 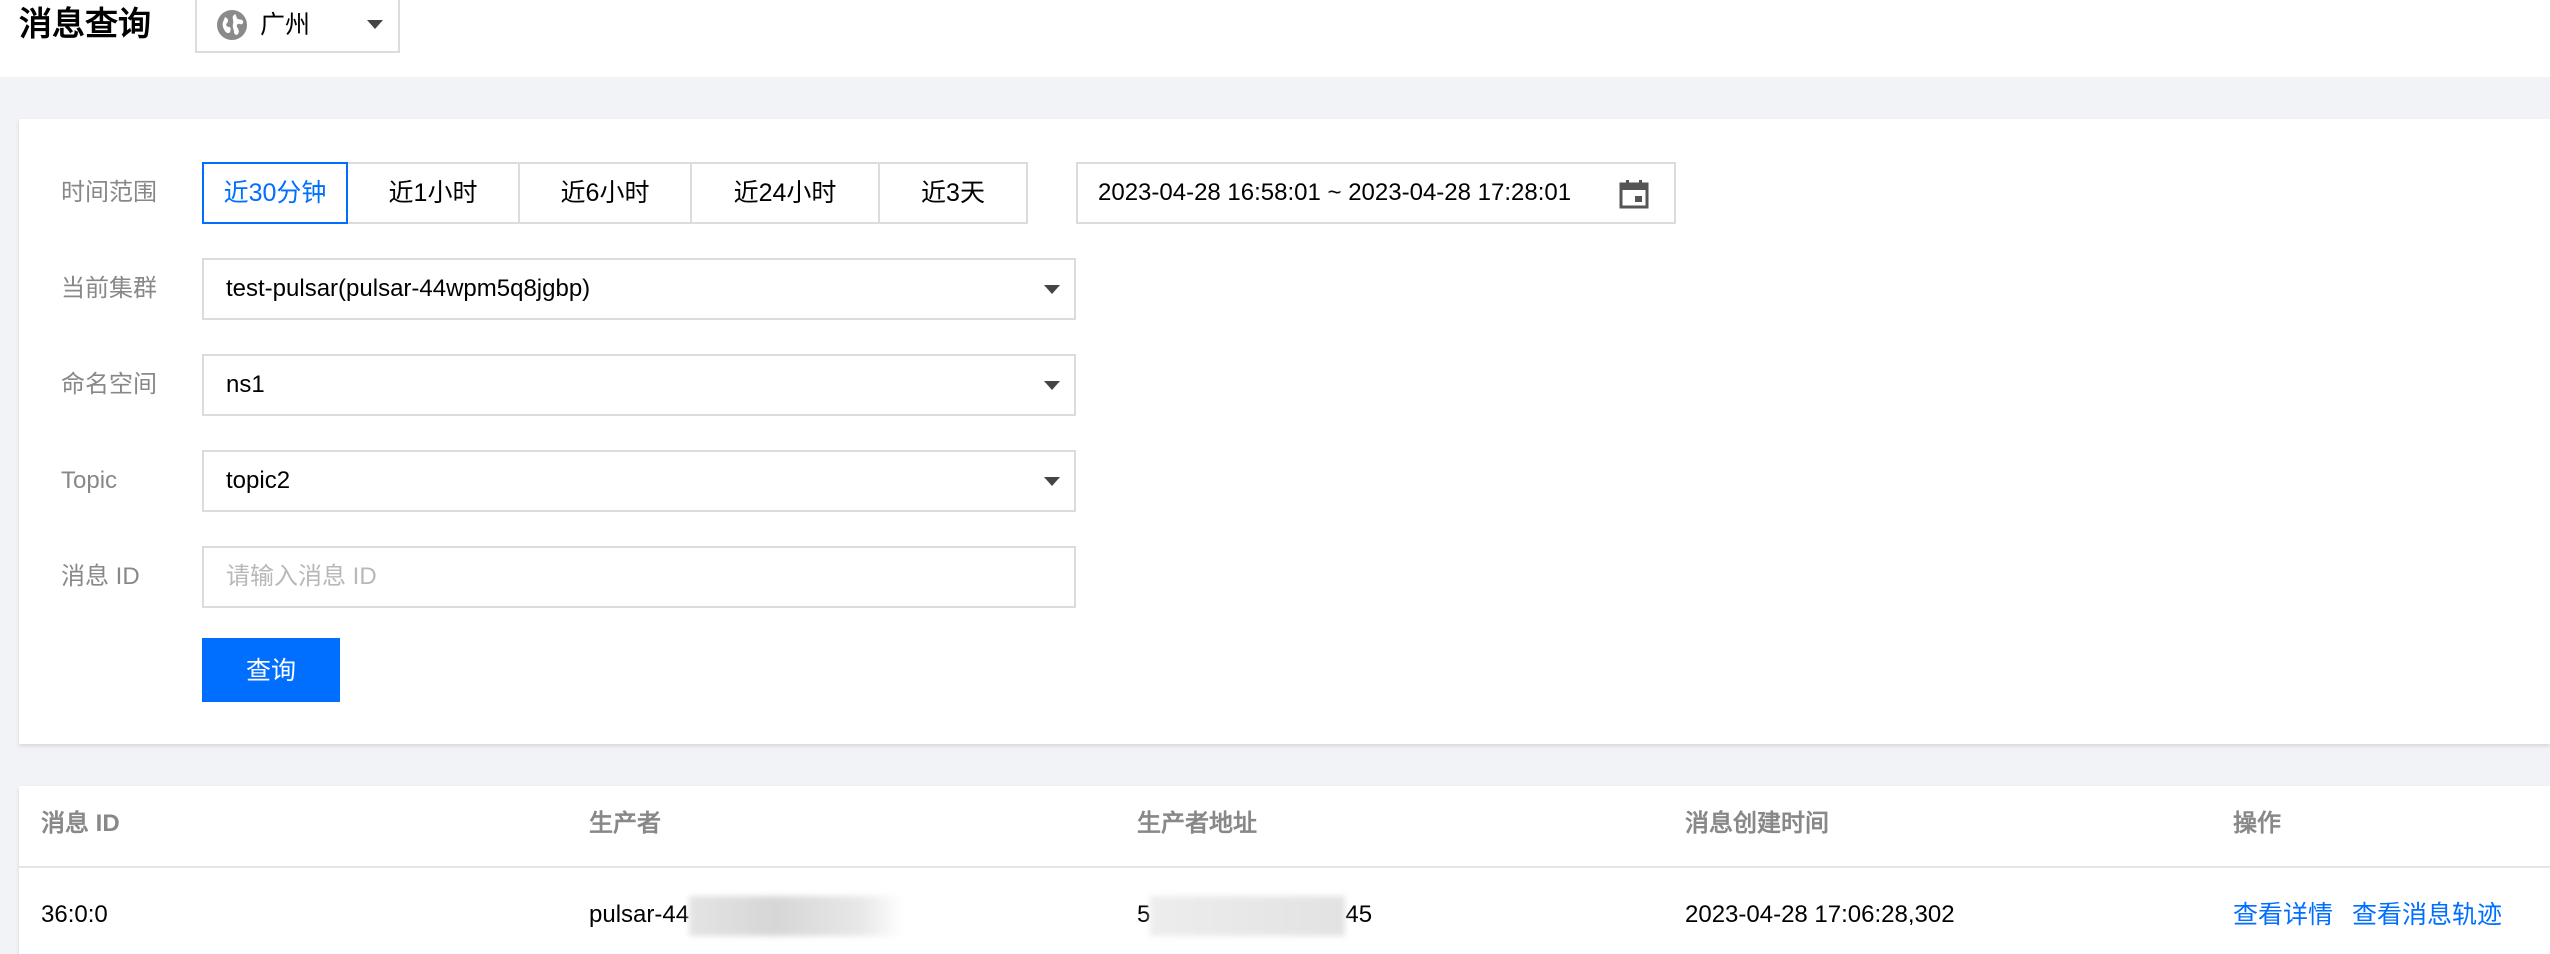 What do you see at coordinates (639, 385) in the screenshot?
I see `namespace-select: ns1` at bounding box center [639, 385].